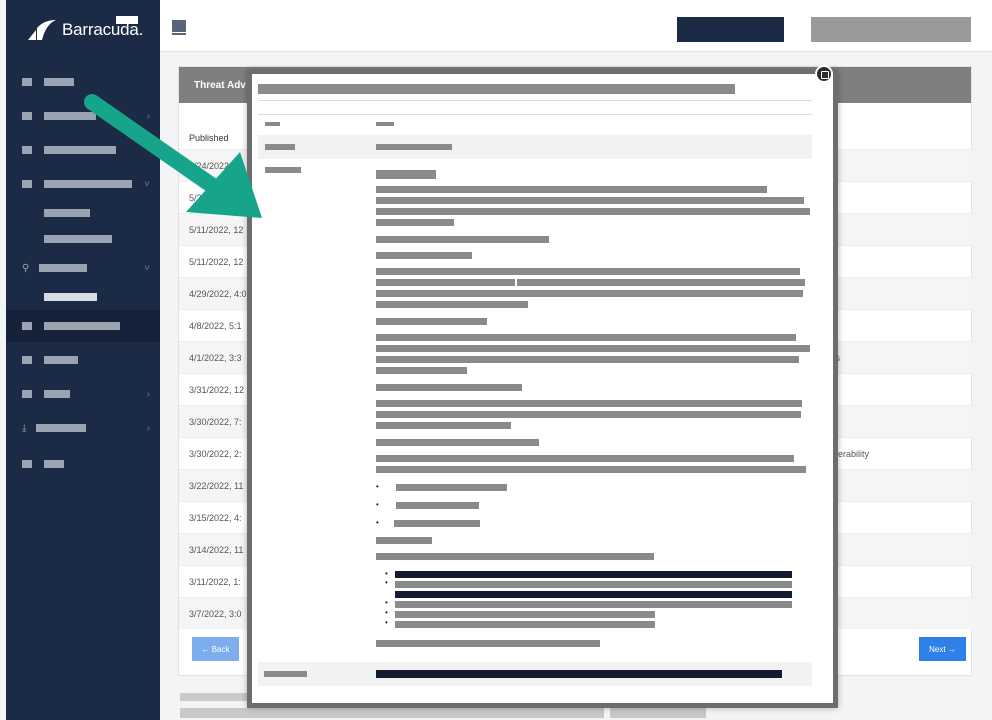 The height and width of the screenshot is (720, 992). What do you see at coordinates (215, 326) in the screenshot?
I see `published-date: 4/8/2022, 5:1` at bounding box center [215, 326].